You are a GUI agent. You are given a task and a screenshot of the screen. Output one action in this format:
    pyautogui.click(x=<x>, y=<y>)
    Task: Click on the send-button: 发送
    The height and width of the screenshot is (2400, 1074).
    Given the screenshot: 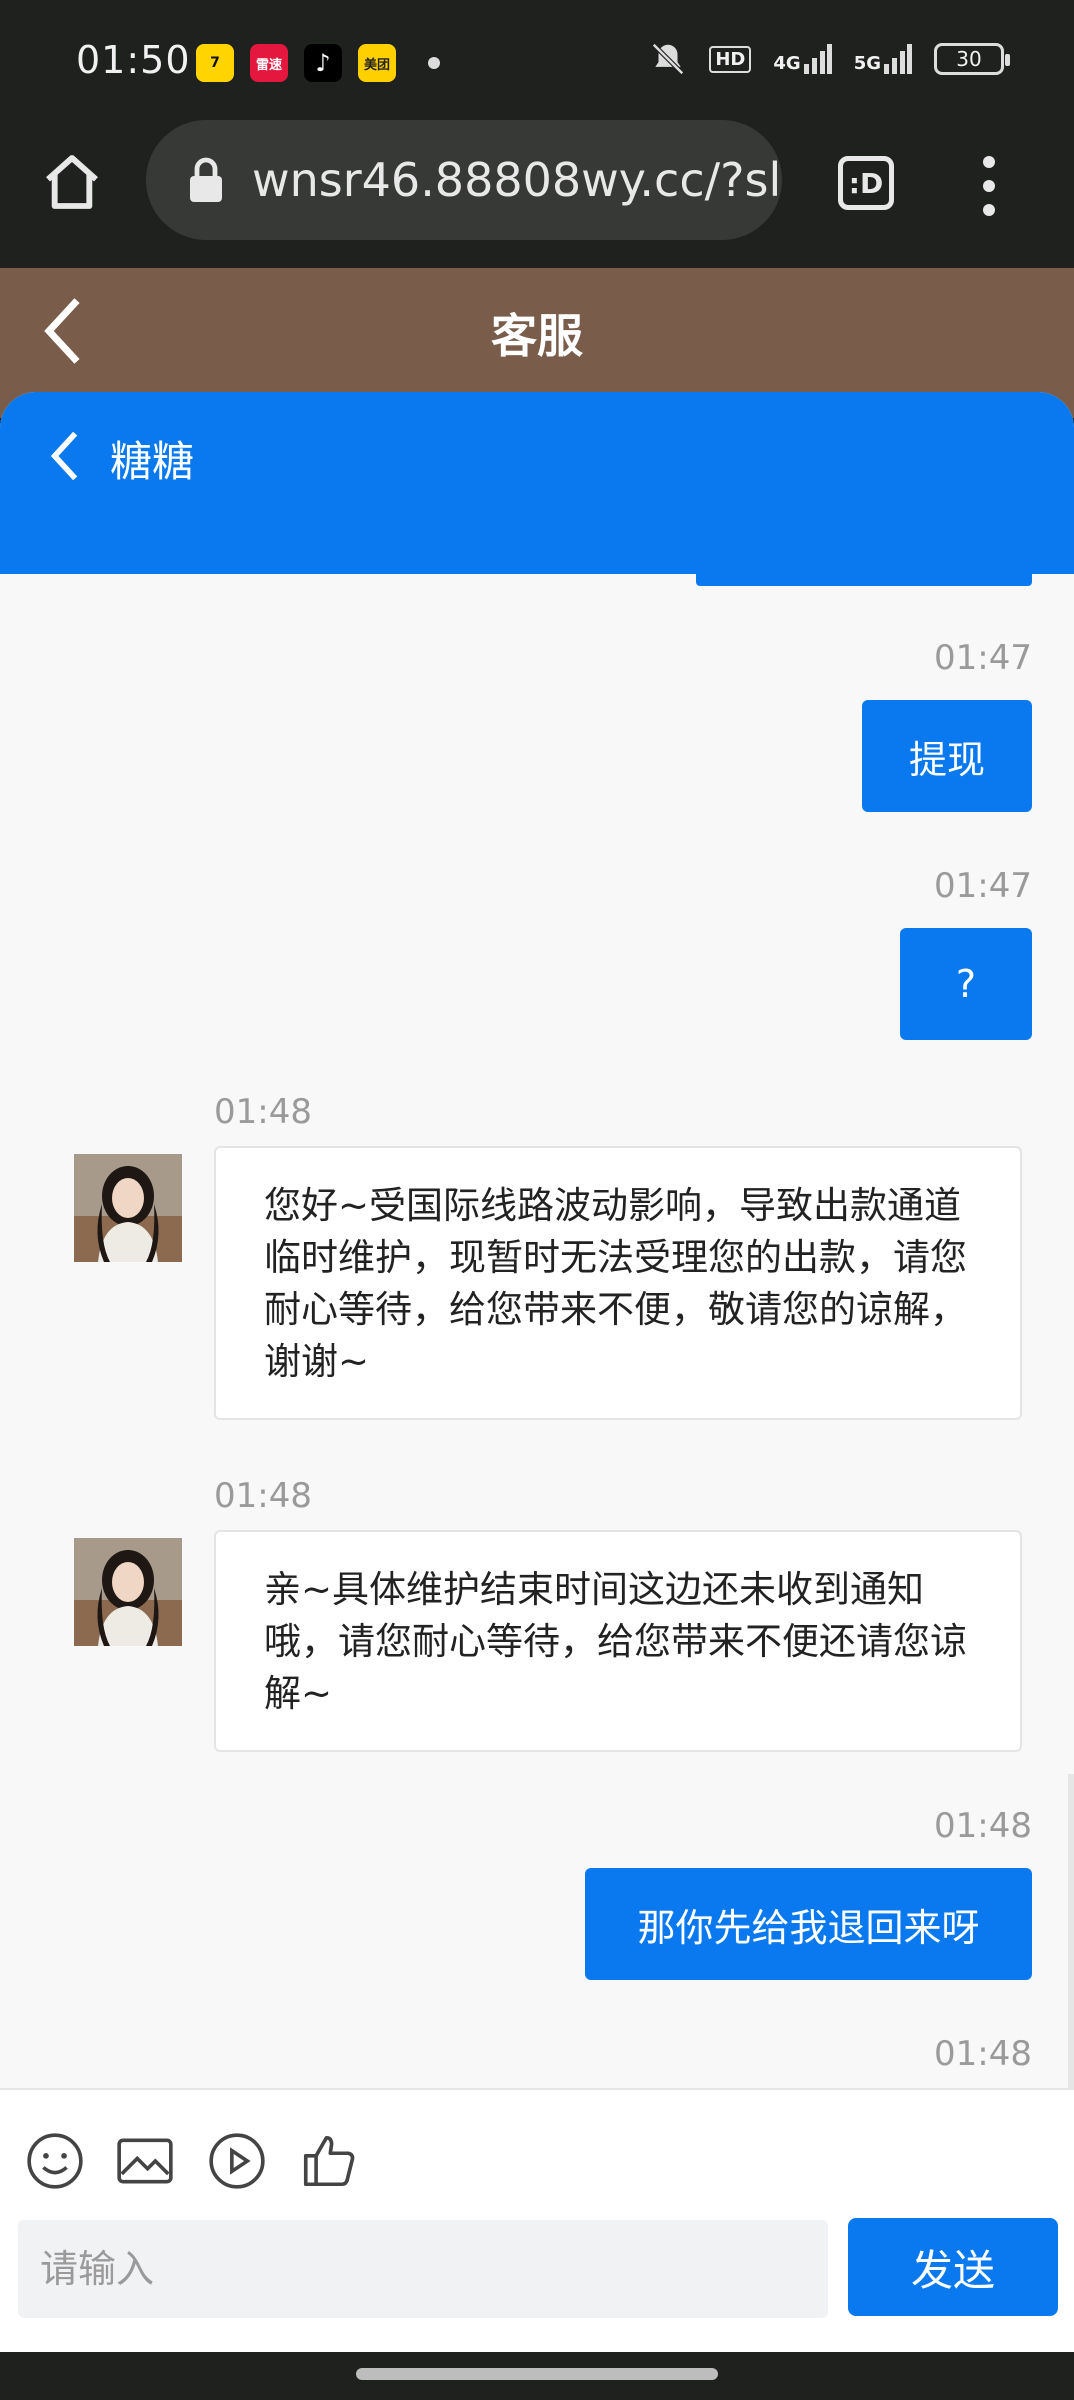 What is the action you would take?
    pyautogui.click(x=953, y=2267)
    